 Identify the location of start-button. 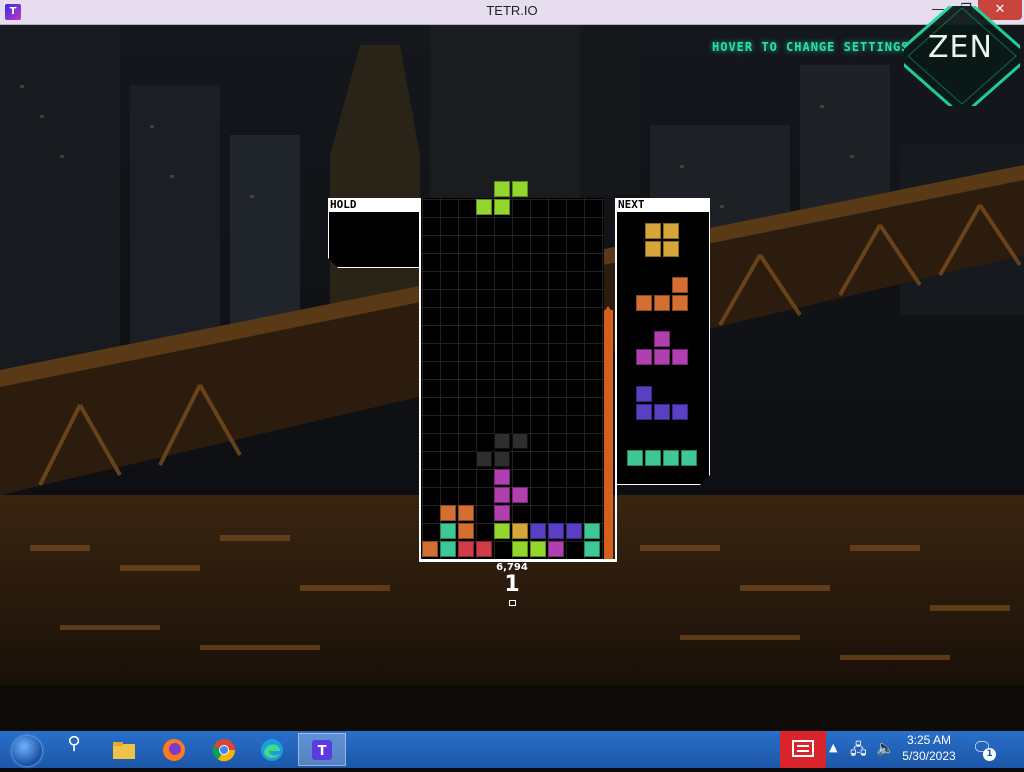
(26, 749).